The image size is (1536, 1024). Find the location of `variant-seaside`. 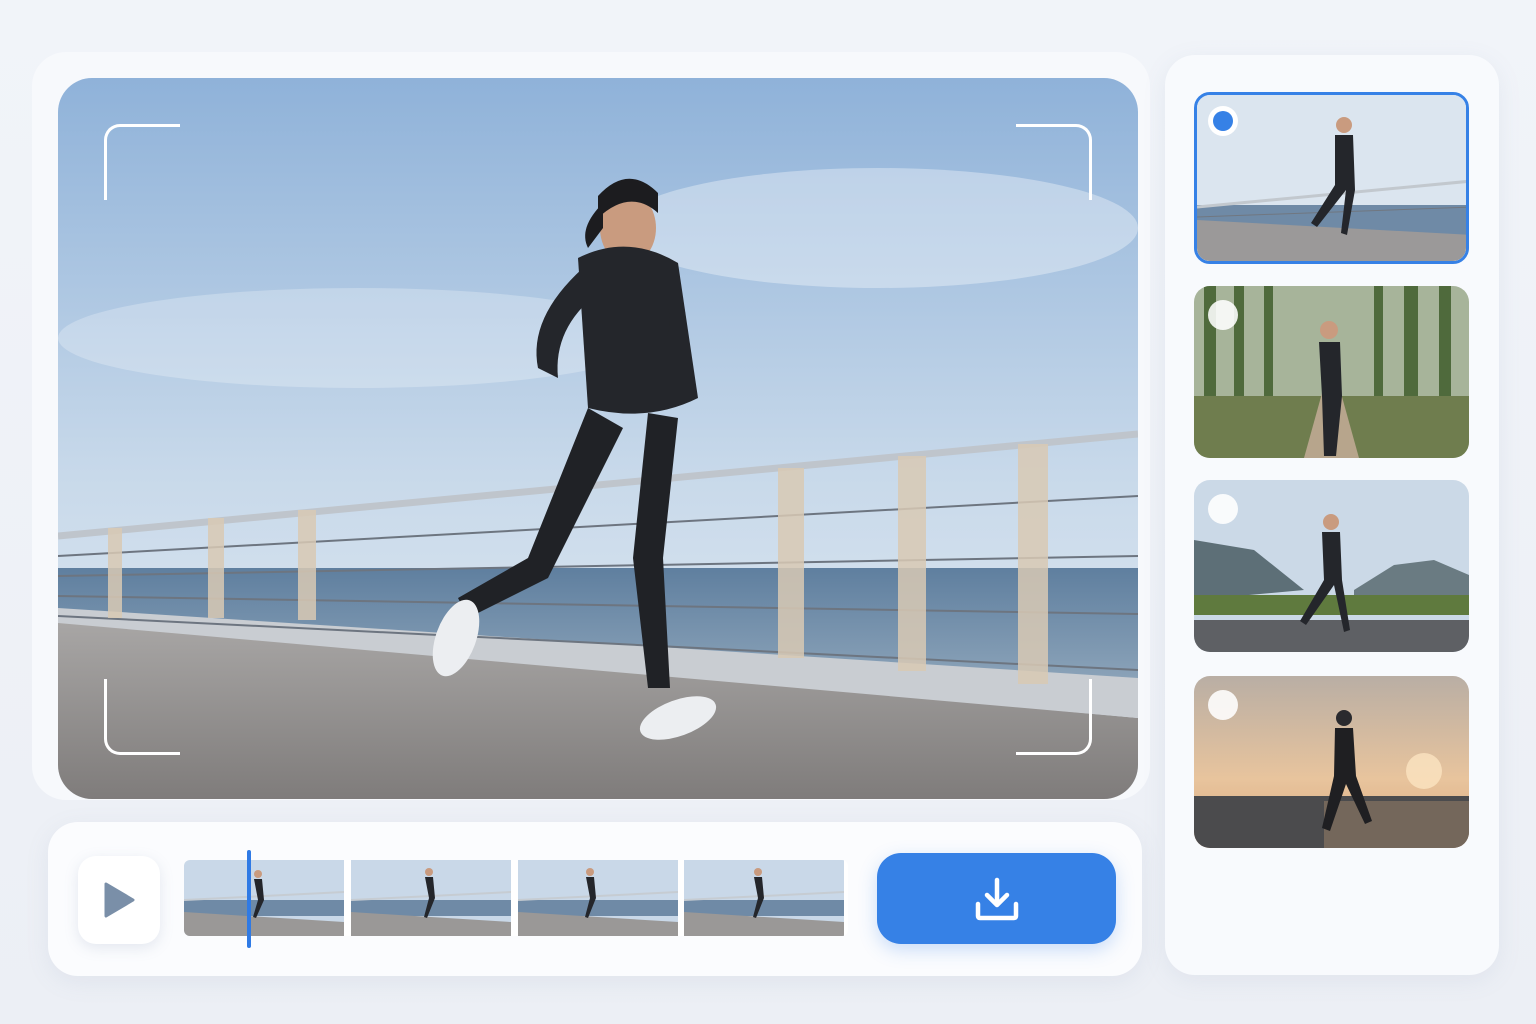

variant-seaside is located at coordinates (1331, 178).